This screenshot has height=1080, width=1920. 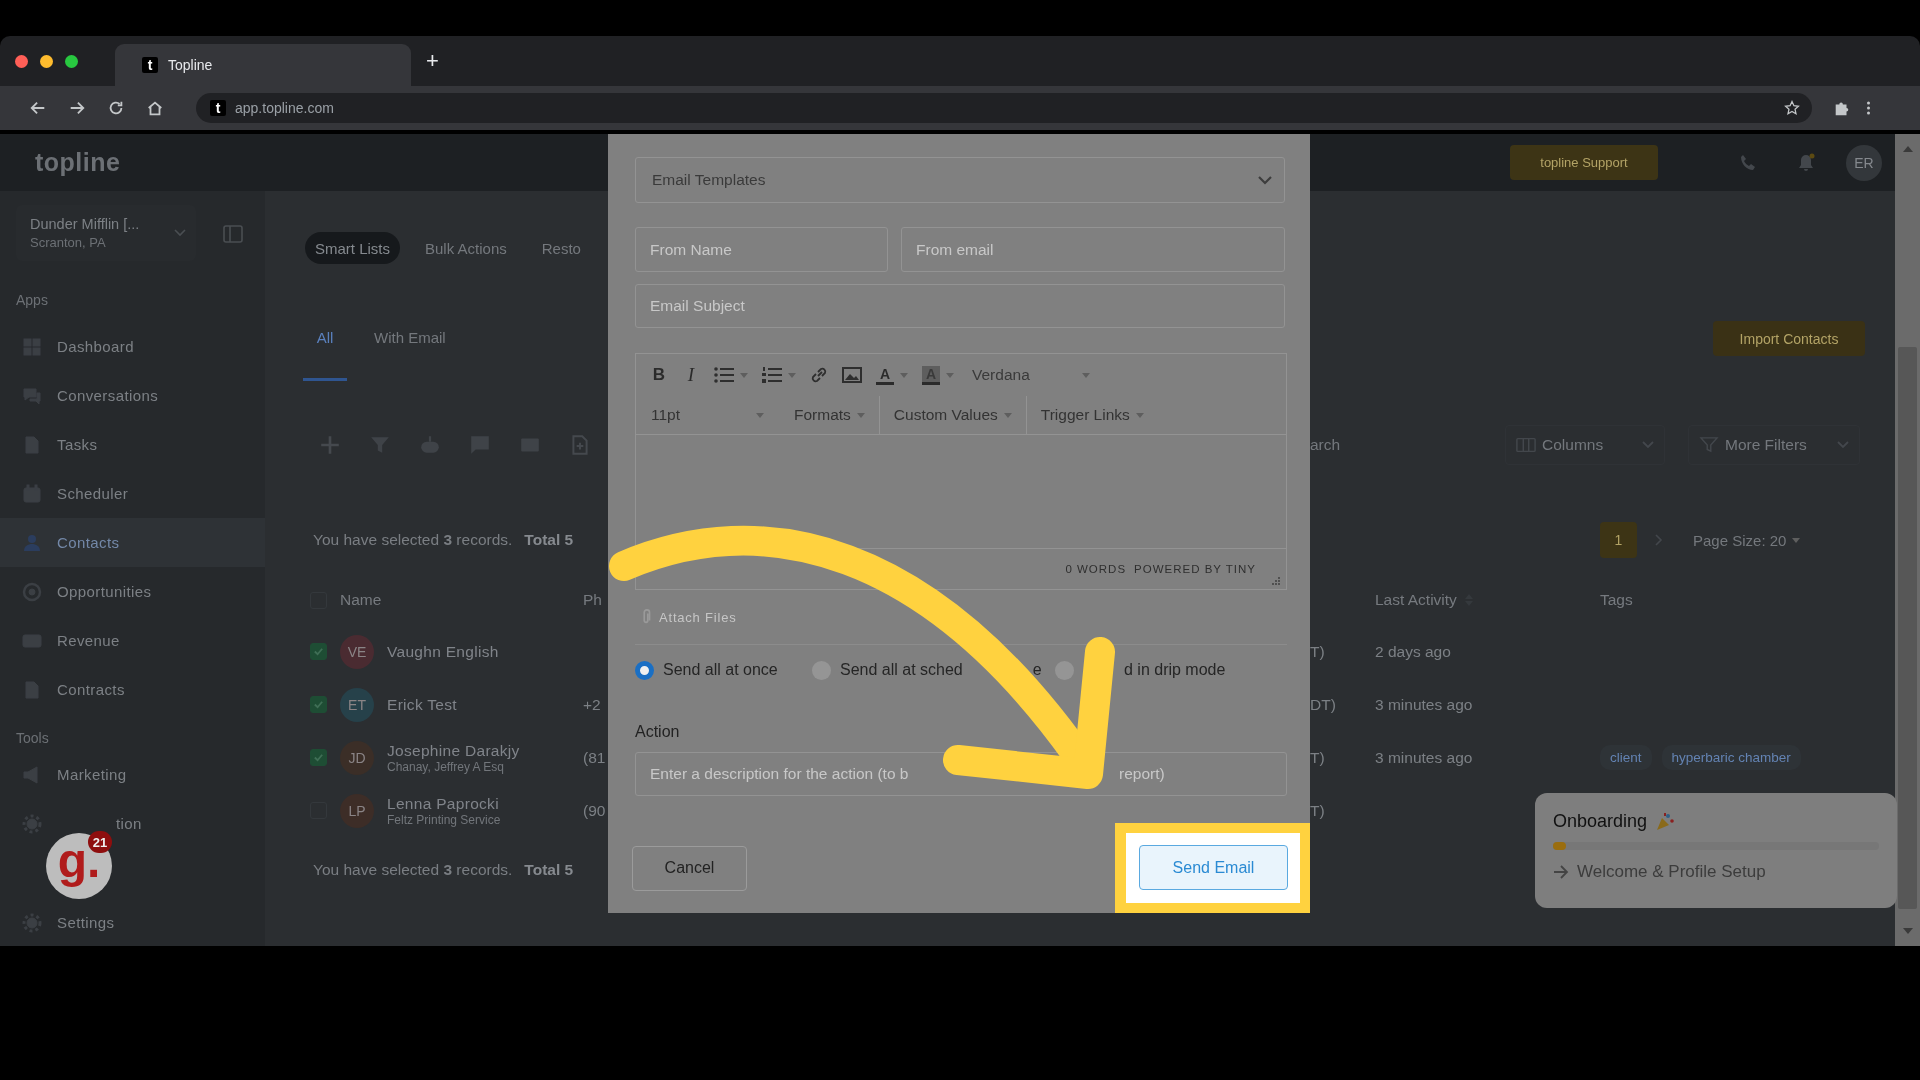 What do you see at coordinates (352, 248) in the screenshot?
I see `view-tab: Smart Lists` at bounding box center [352, 248].